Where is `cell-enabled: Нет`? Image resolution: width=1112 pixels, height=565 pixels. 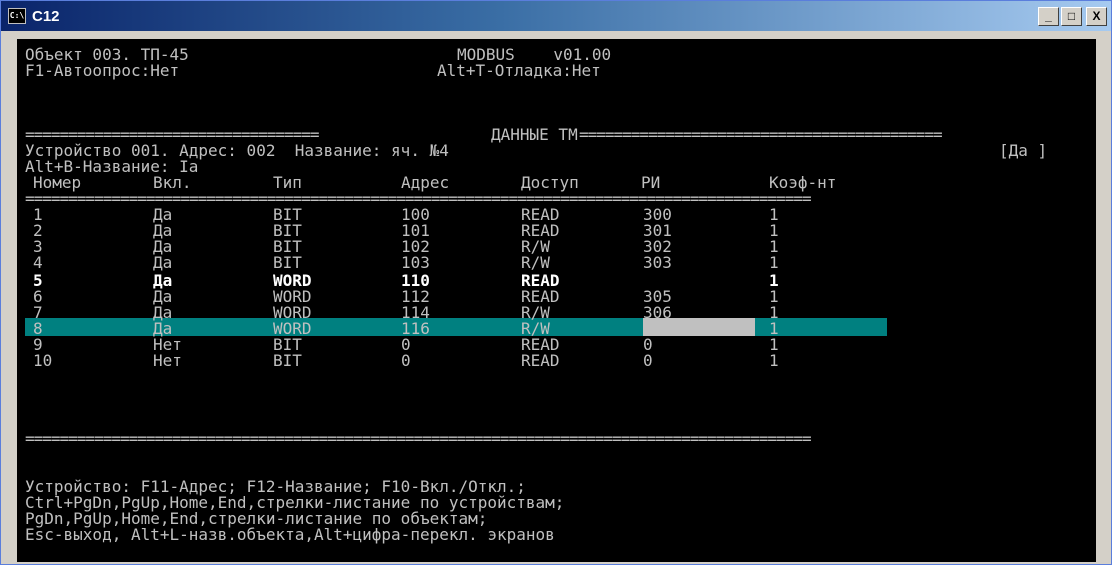
cell-enabled: Нет is located at coordinates (167, 360).